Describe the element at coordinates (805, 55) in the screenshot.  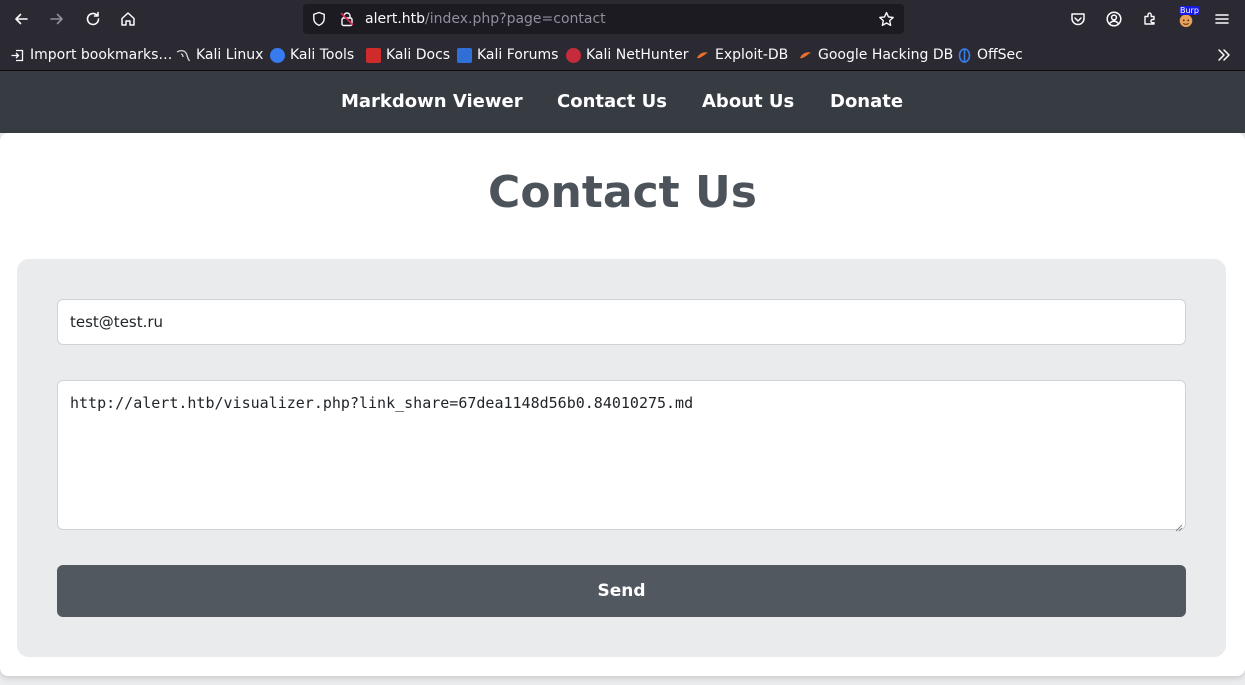
I see `ghdb-icon` at that location.